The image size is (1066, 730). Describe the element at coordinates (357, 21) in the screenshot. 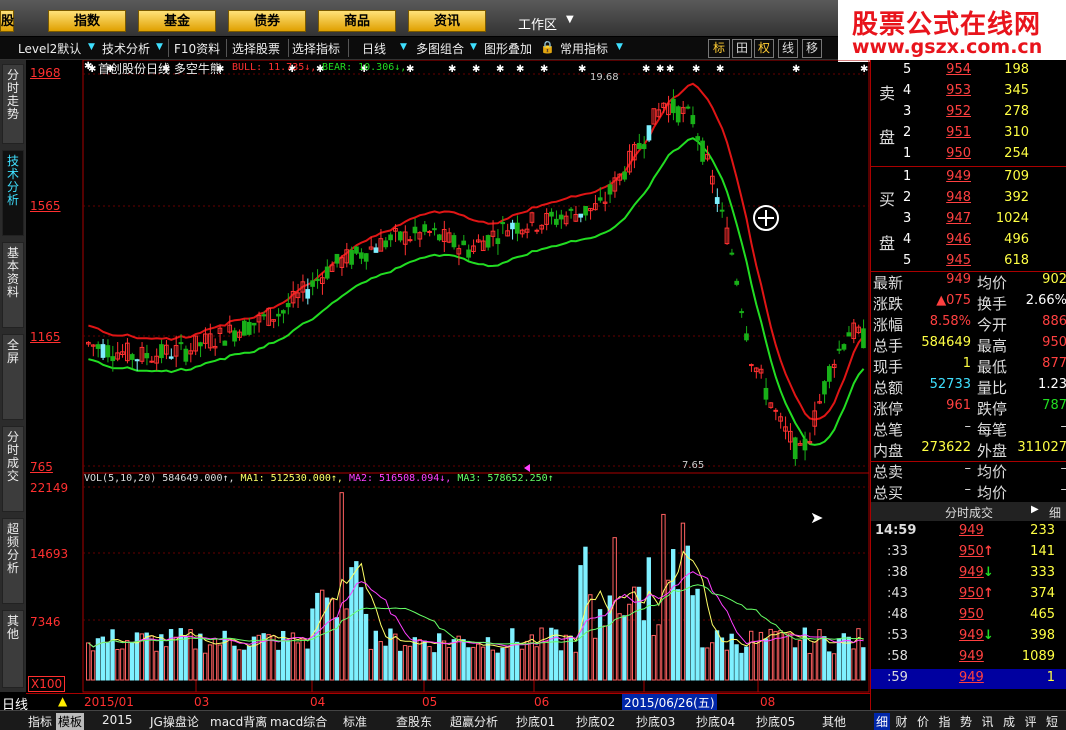

I see `nav-button-commodity: 商品` at that location.